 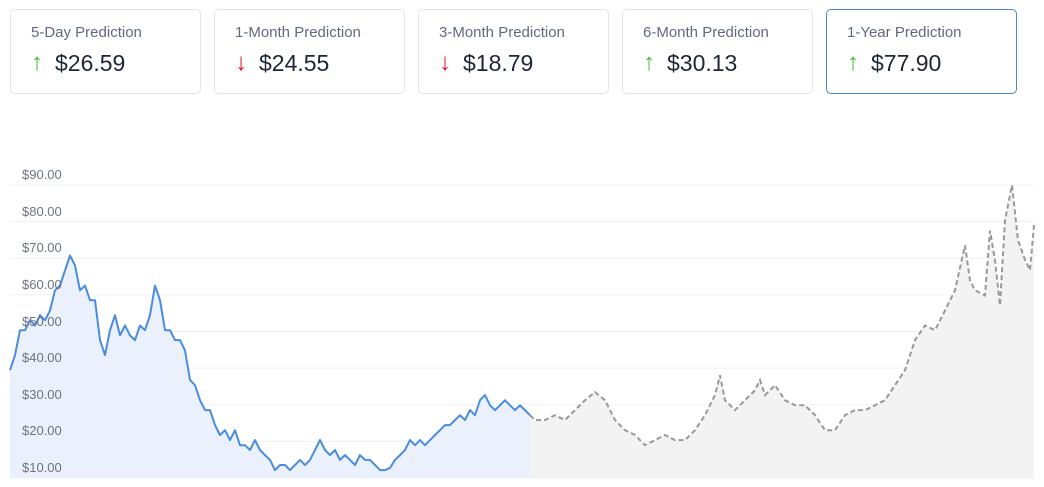 What do you see at coordinates (42, 358) in the screenshot?
I see `y-tick-label: $40.00` at bounding box center [42, 358].